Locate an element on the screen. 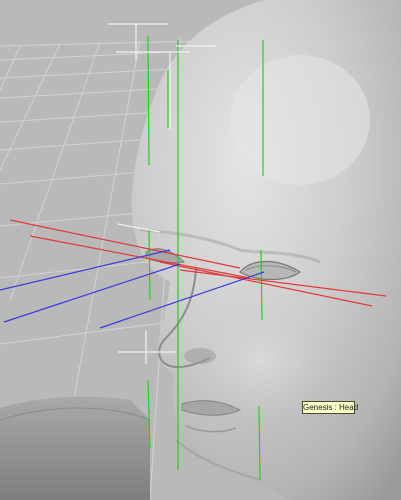 Image resolution: width=401 pixels, height=500 pixels. torso-shape is located at coordinates (75, 448).